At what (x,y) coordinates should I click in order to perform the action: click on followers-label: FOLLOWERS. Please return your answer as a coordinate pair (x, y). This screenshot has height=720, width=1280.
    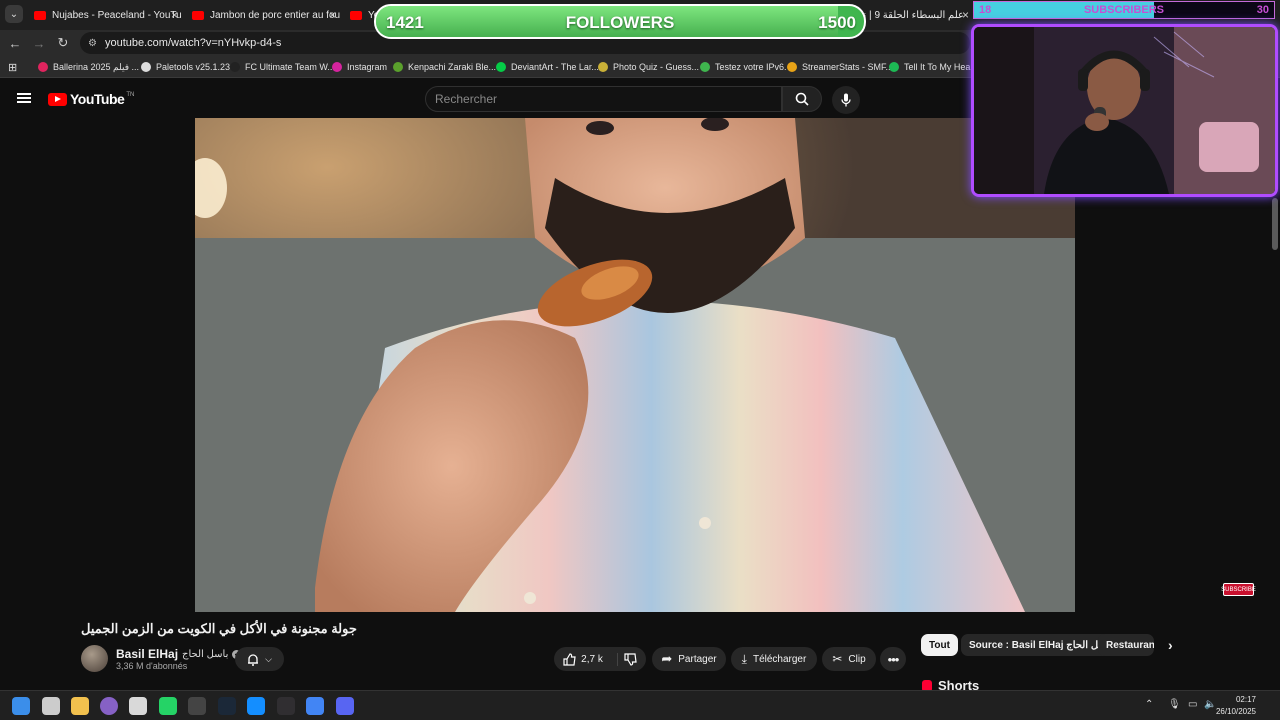
    Looking at the image, I should click on (620, 22).